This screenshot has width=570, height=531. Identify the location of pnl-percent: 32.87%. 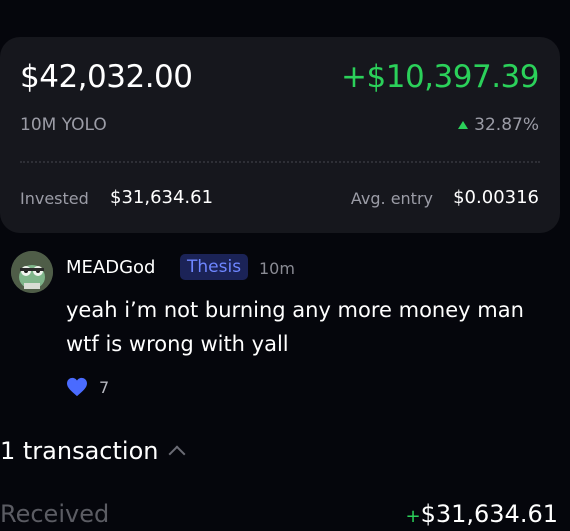
(498, 125).